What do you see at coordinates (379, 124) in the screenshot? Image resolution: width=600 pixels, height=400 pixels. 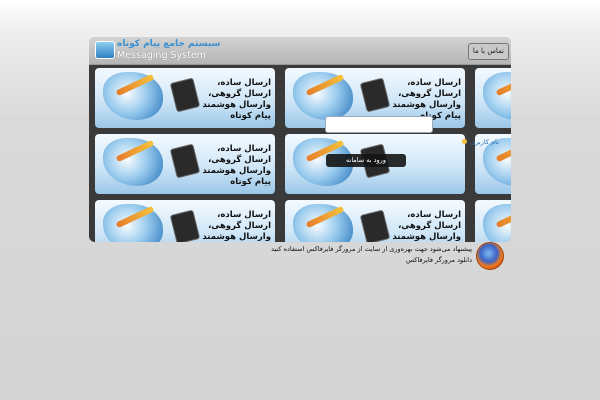 I see `login-input` at bounding box center [379, 124].